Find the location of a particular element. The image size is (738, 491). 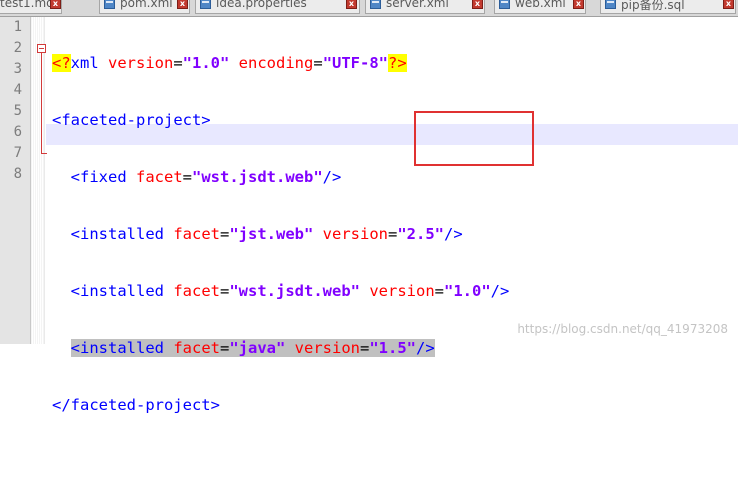

tag: <faceted-project> is located at coordinates (131, 120).